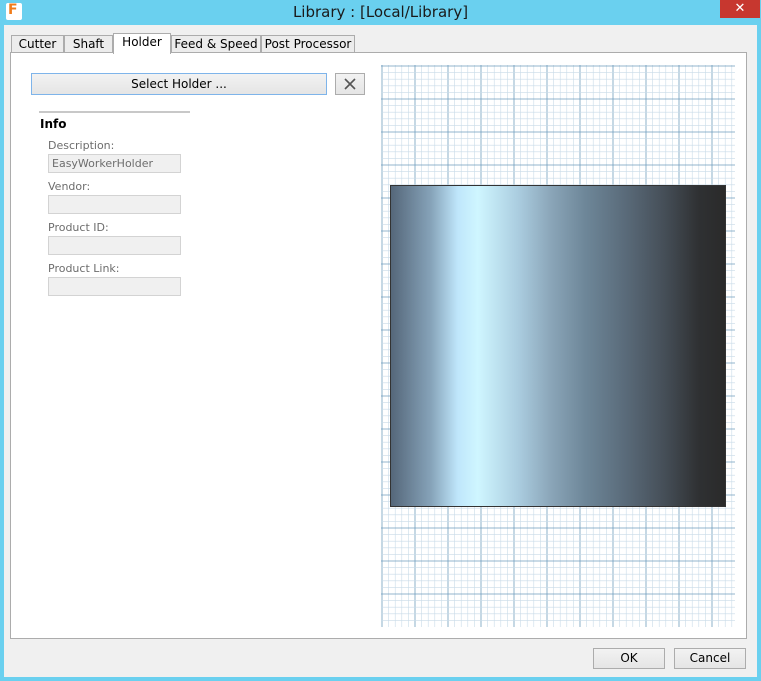 The width and height of the screenshot is (761, 681). I want to click on vendor-label: Vendor:, so click(69, 186).